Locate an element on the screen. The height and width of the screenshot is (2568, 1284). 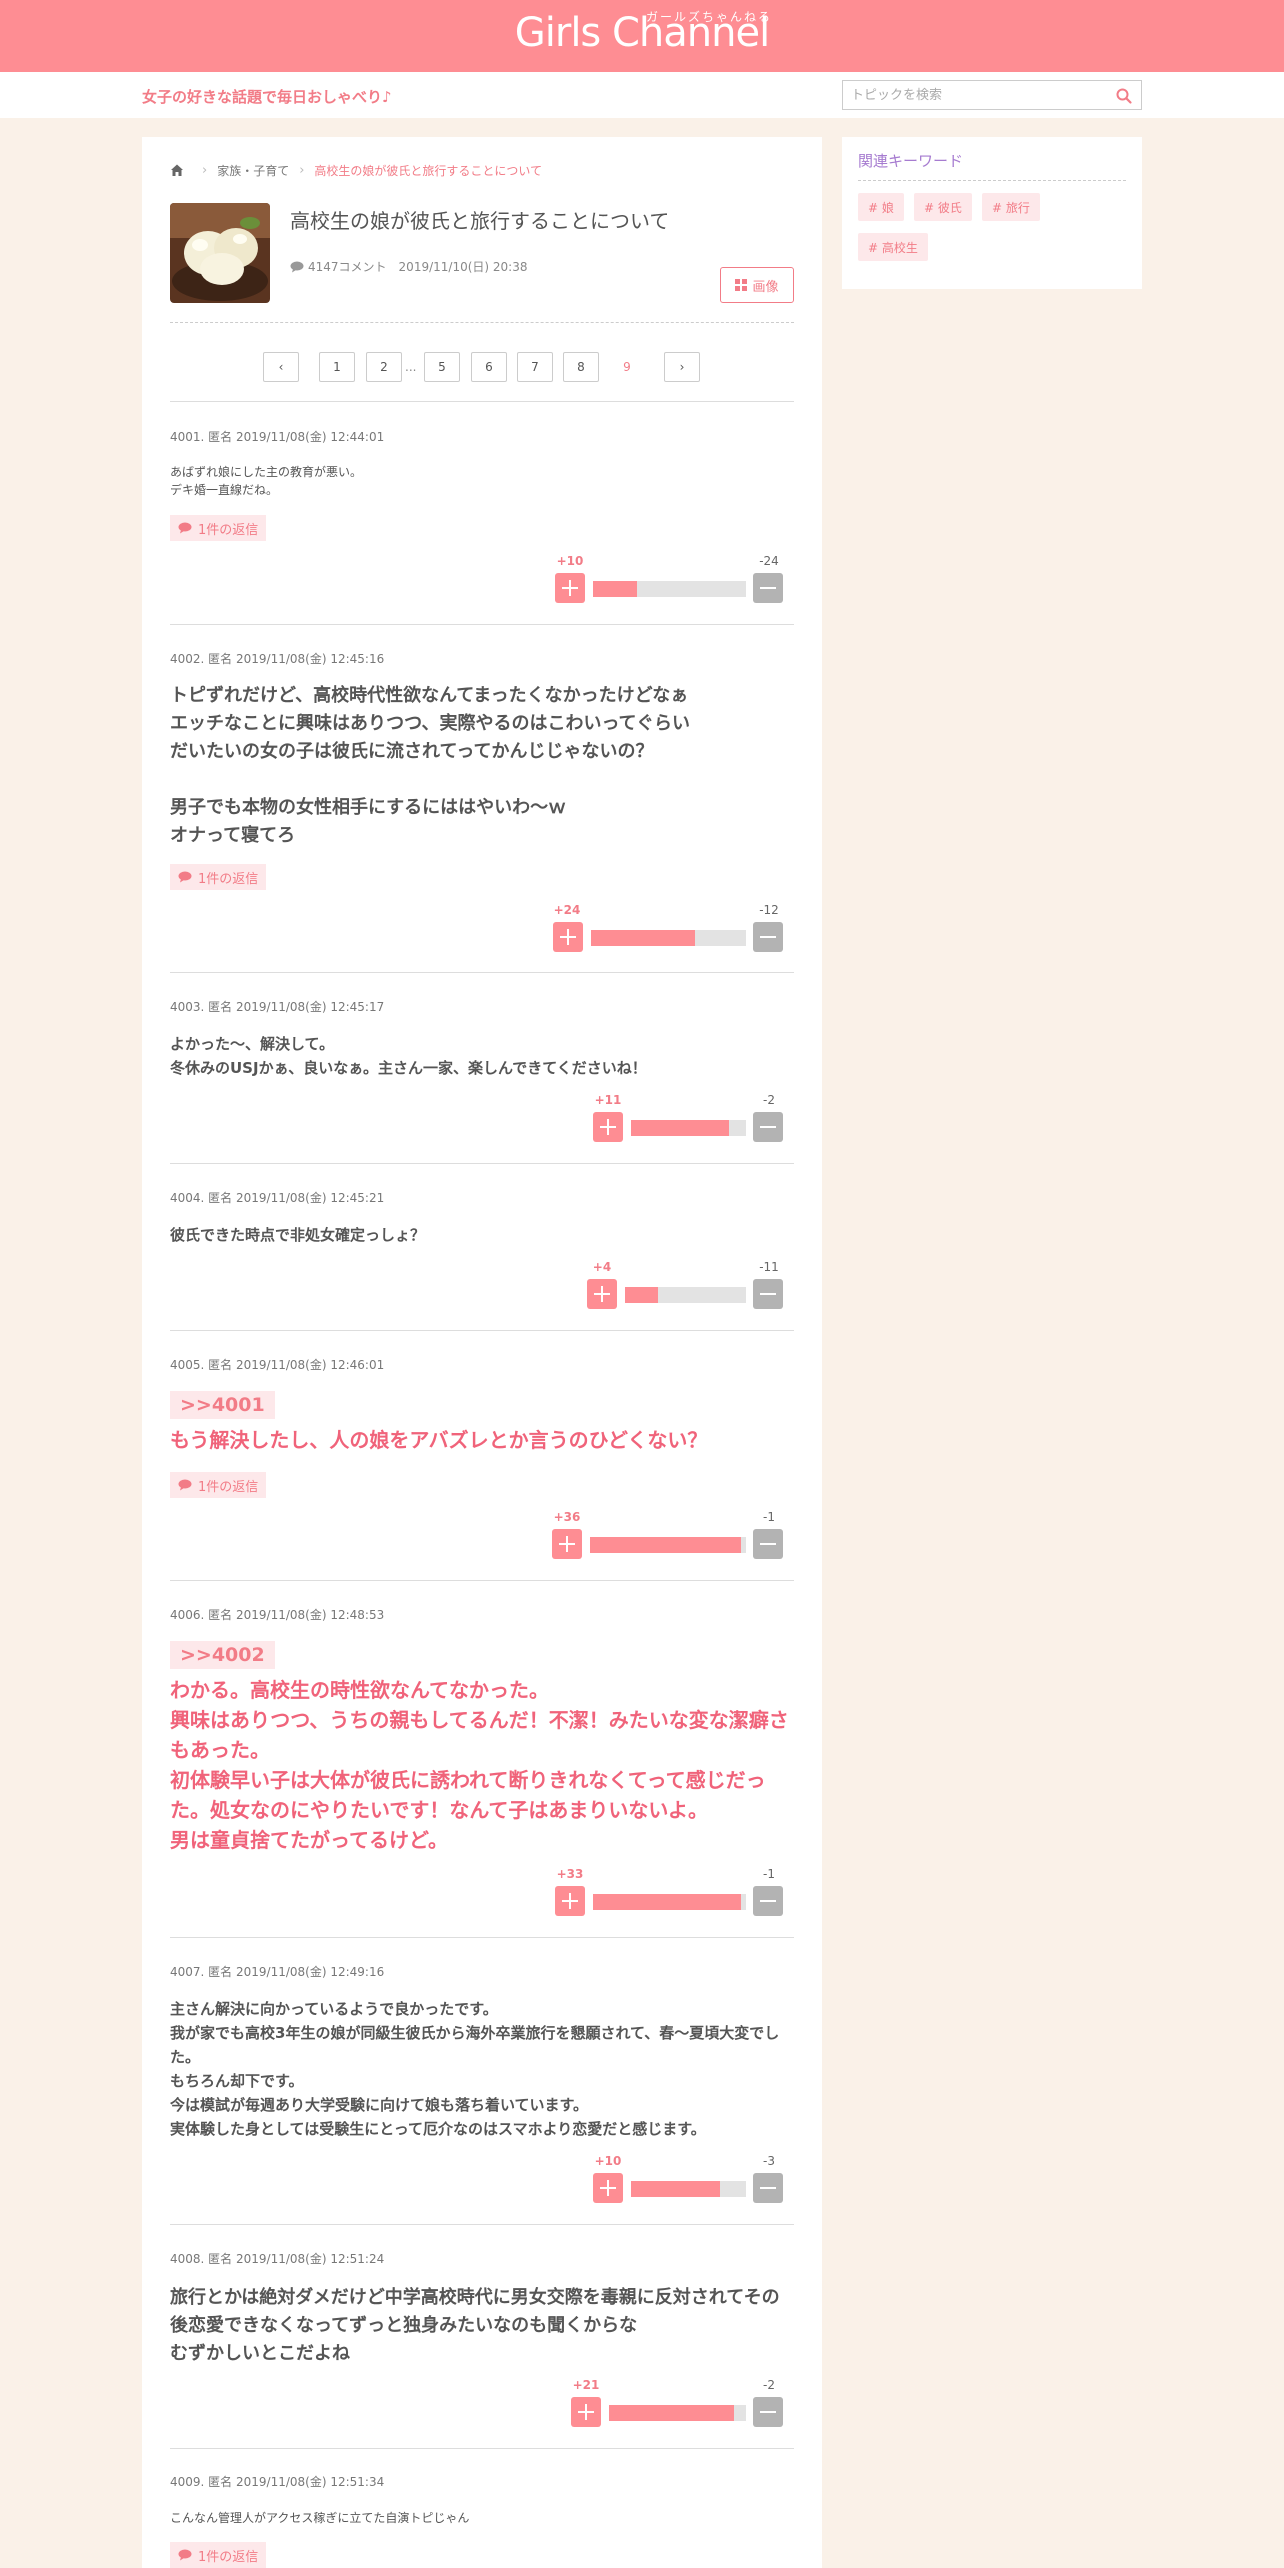
topic-meta: 4147コメント 2019/11/10(日) 20:38 is located at coordinates (408, 266).